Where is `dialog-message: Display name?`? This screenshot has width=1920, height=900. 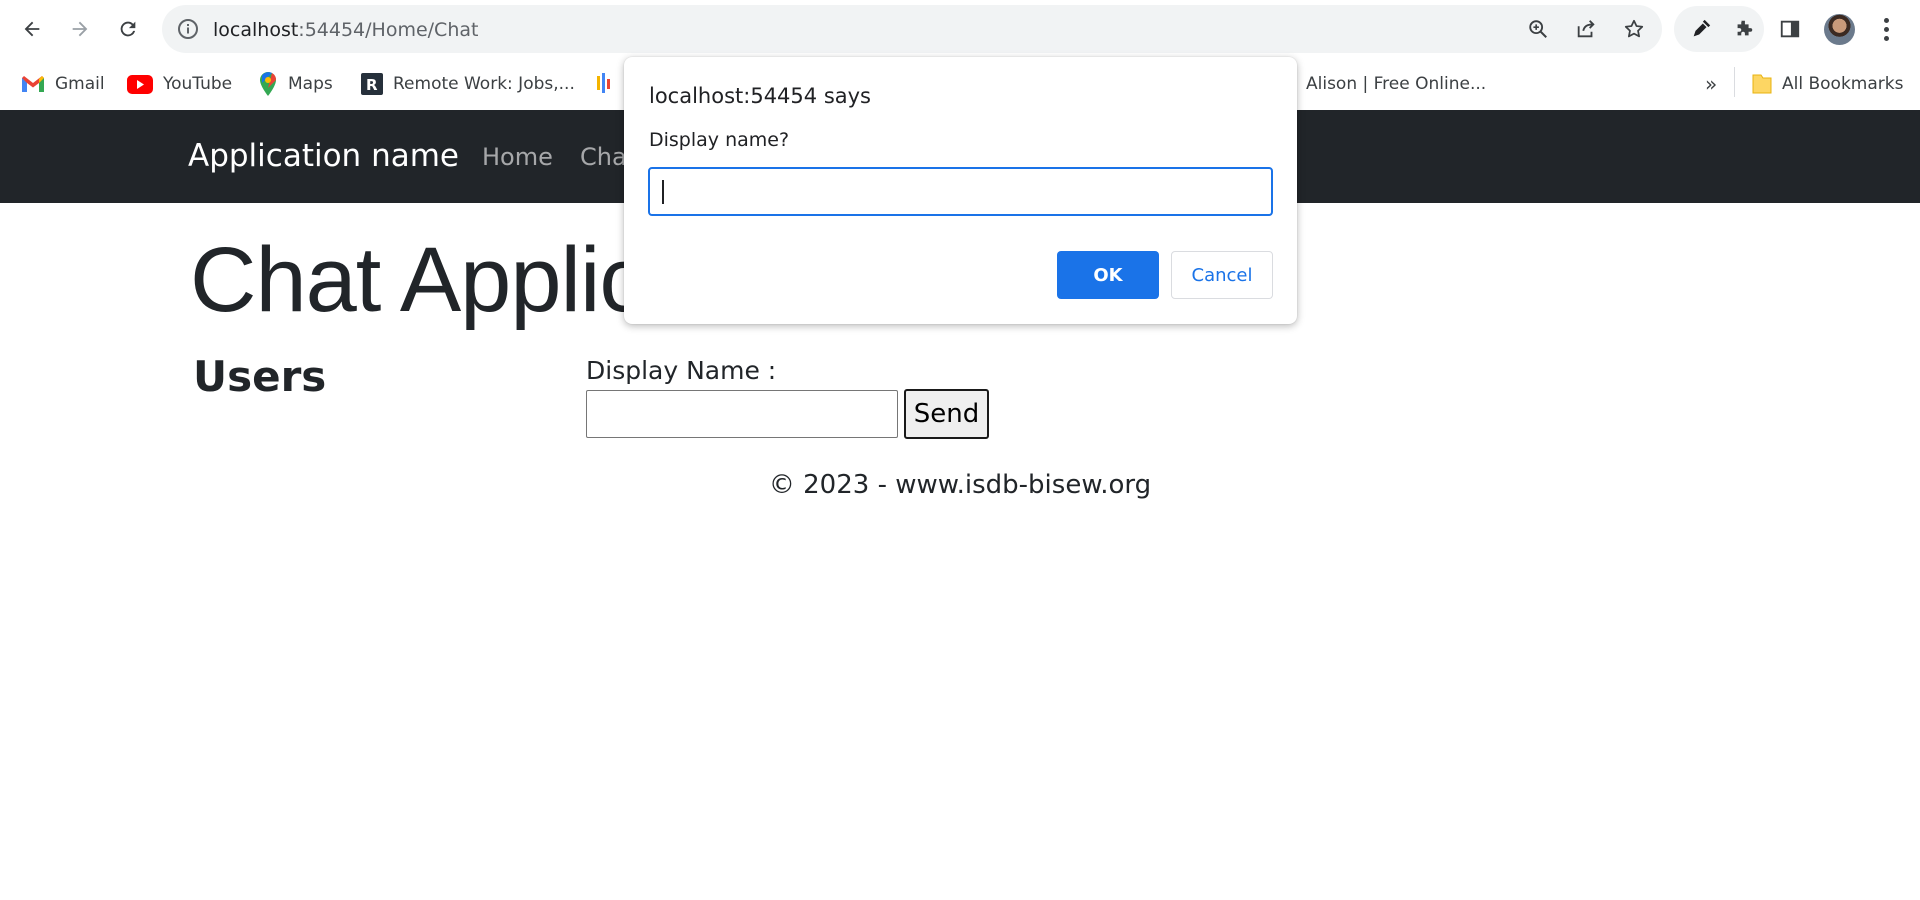 dialog-message: Display name? is located at coordinates (719, 140).